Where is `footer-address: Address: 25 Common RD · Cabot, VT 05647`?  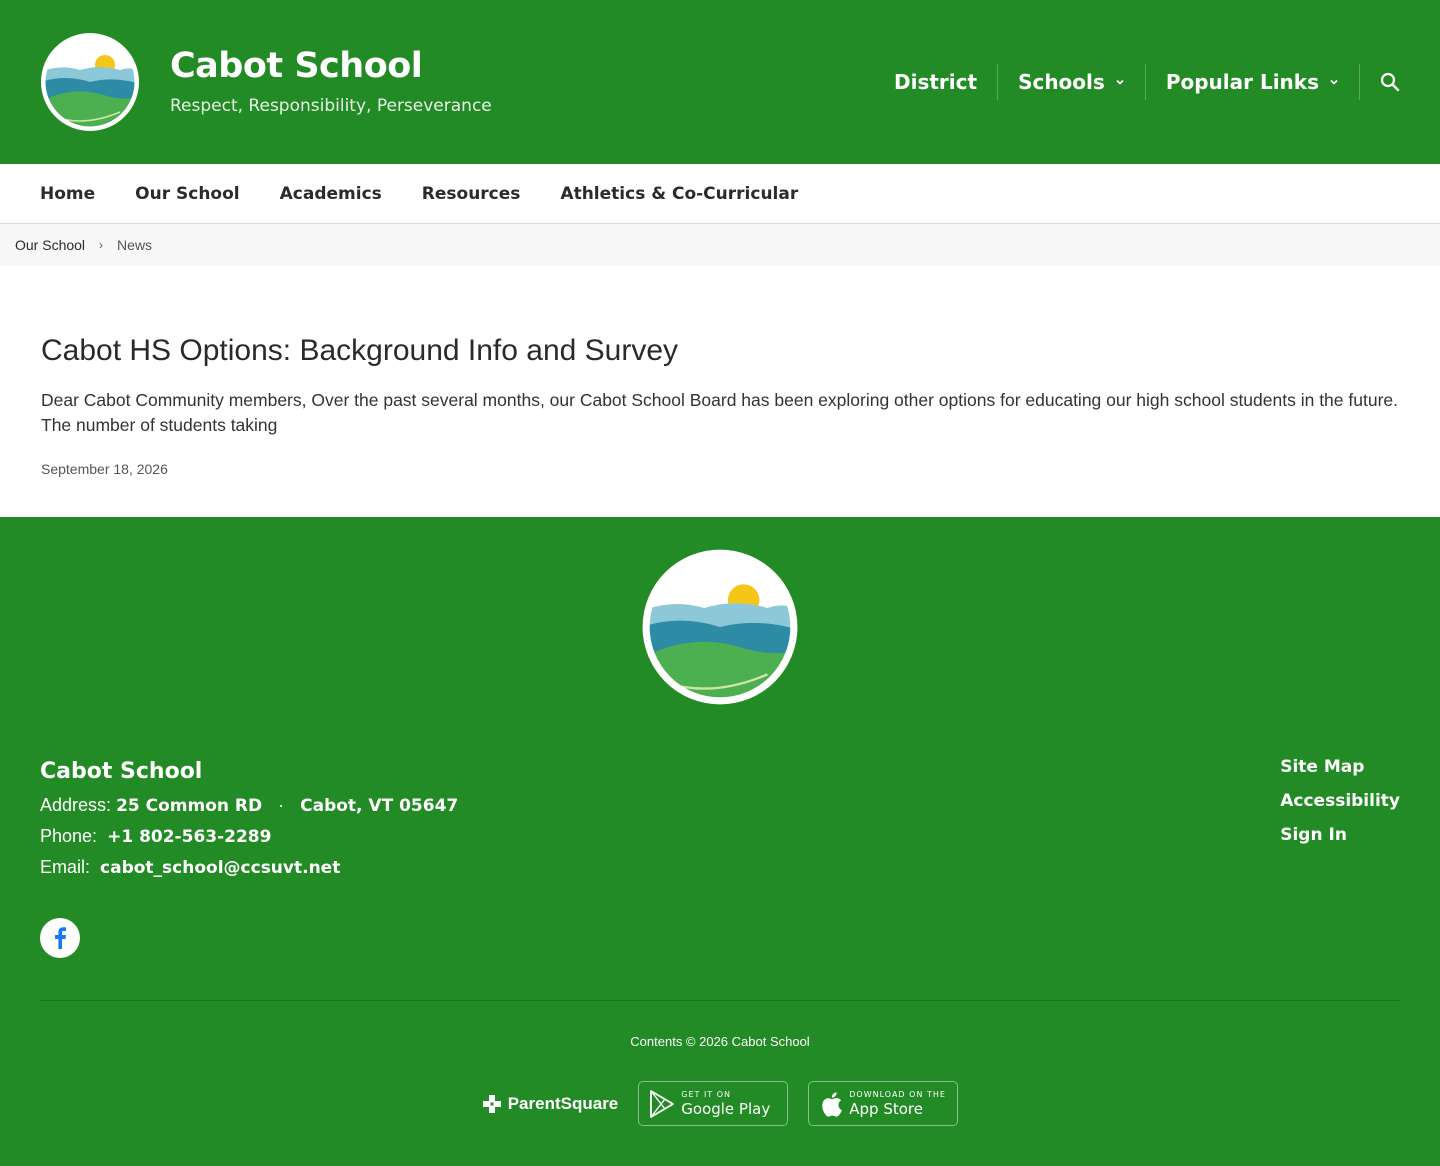
footer-address: Address: 25 Common RD · Cabot, VT 05647 is located at coordinates (249, 805).